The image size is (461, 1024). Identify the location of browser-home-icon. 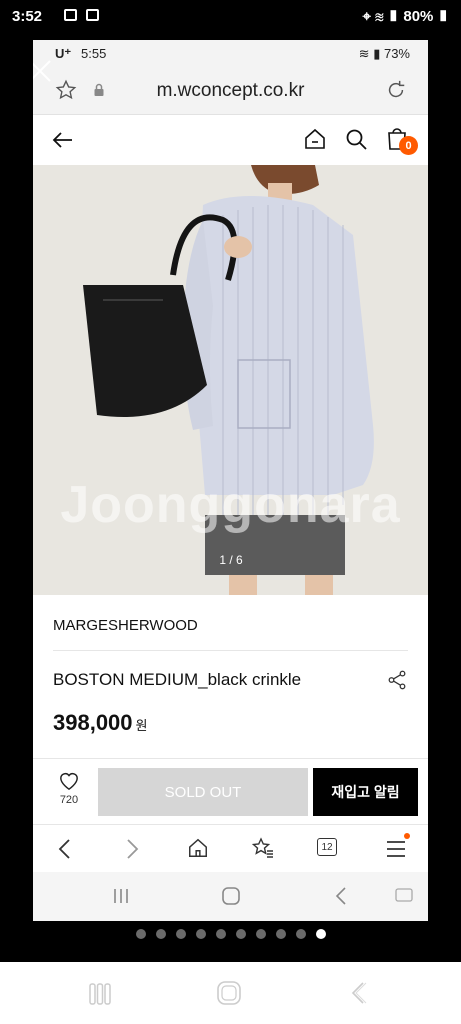
(198, 848).